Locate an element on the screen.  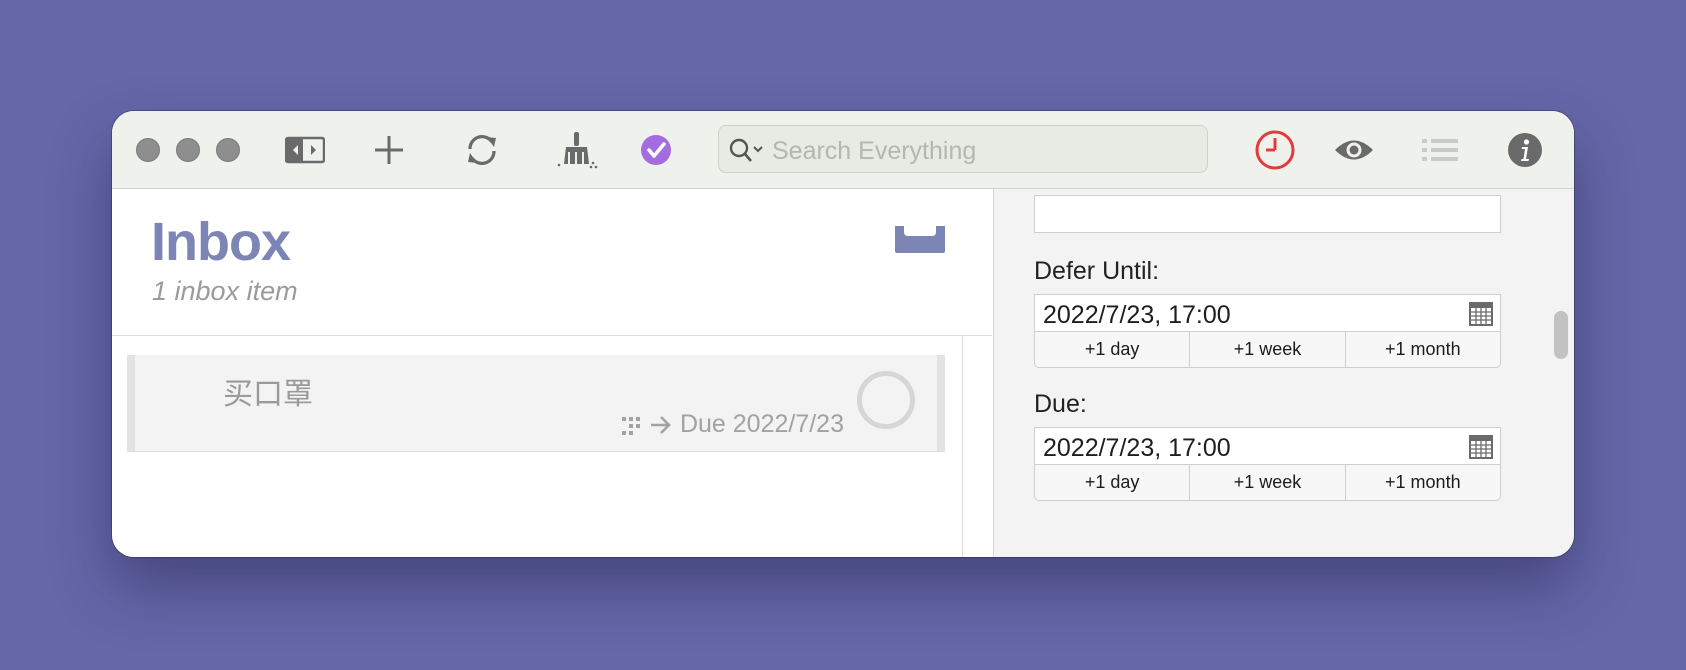
sidebar-toggle-button is located at coordinates (305, 150).